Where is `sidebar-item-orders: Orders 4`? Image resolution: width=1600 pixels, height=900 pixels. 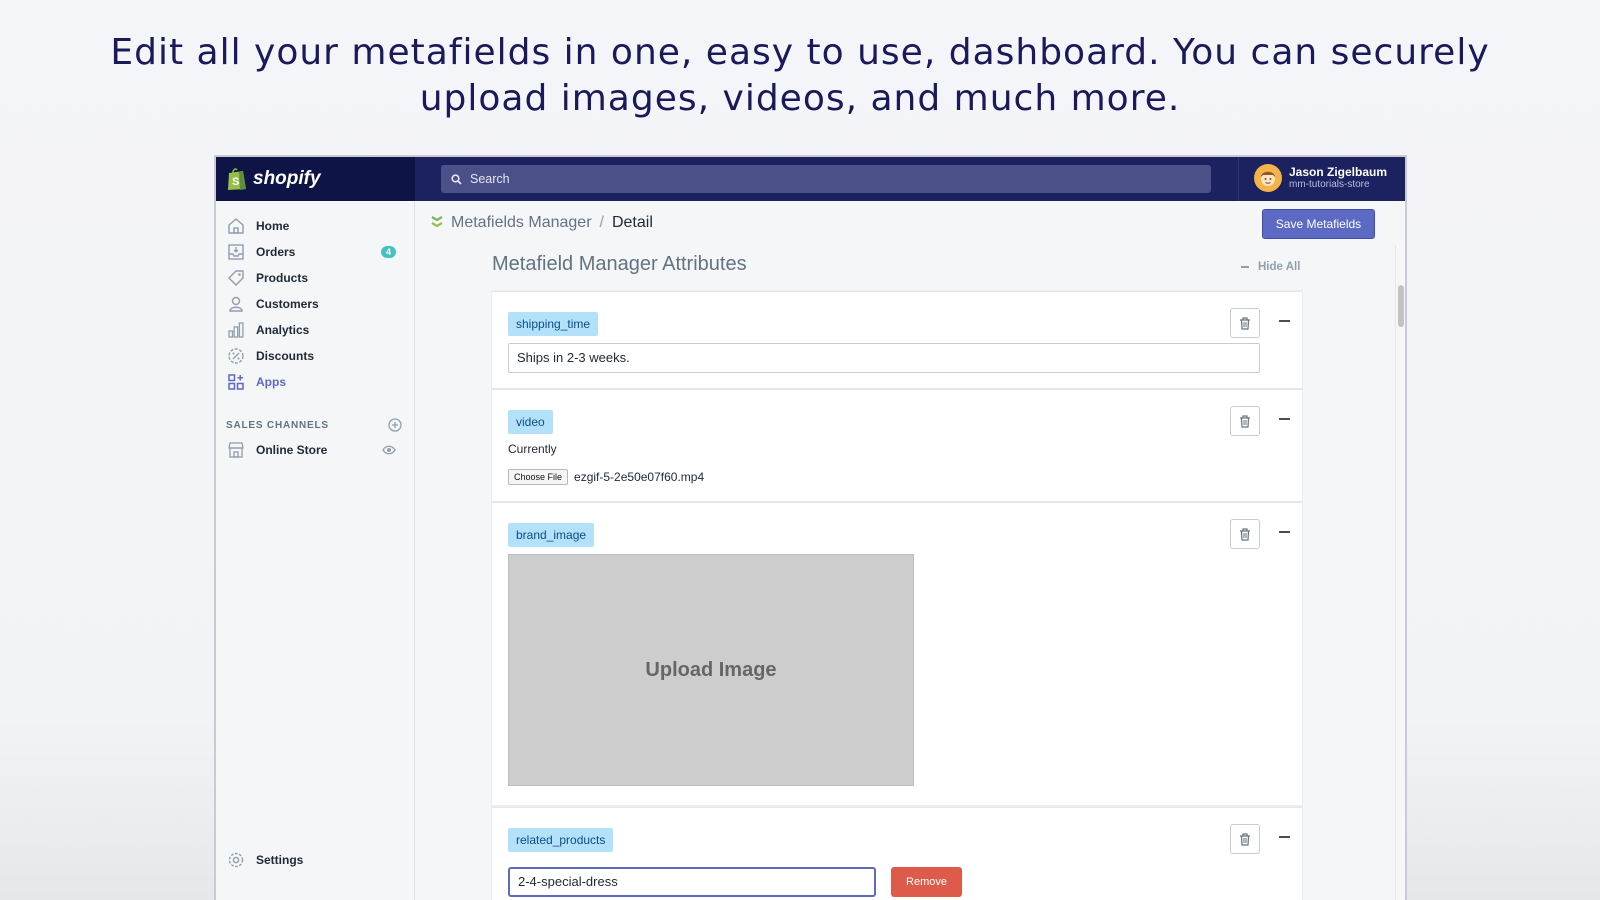
sidebar-item-orders: Orders 4 is located at coordinates (316, 252).